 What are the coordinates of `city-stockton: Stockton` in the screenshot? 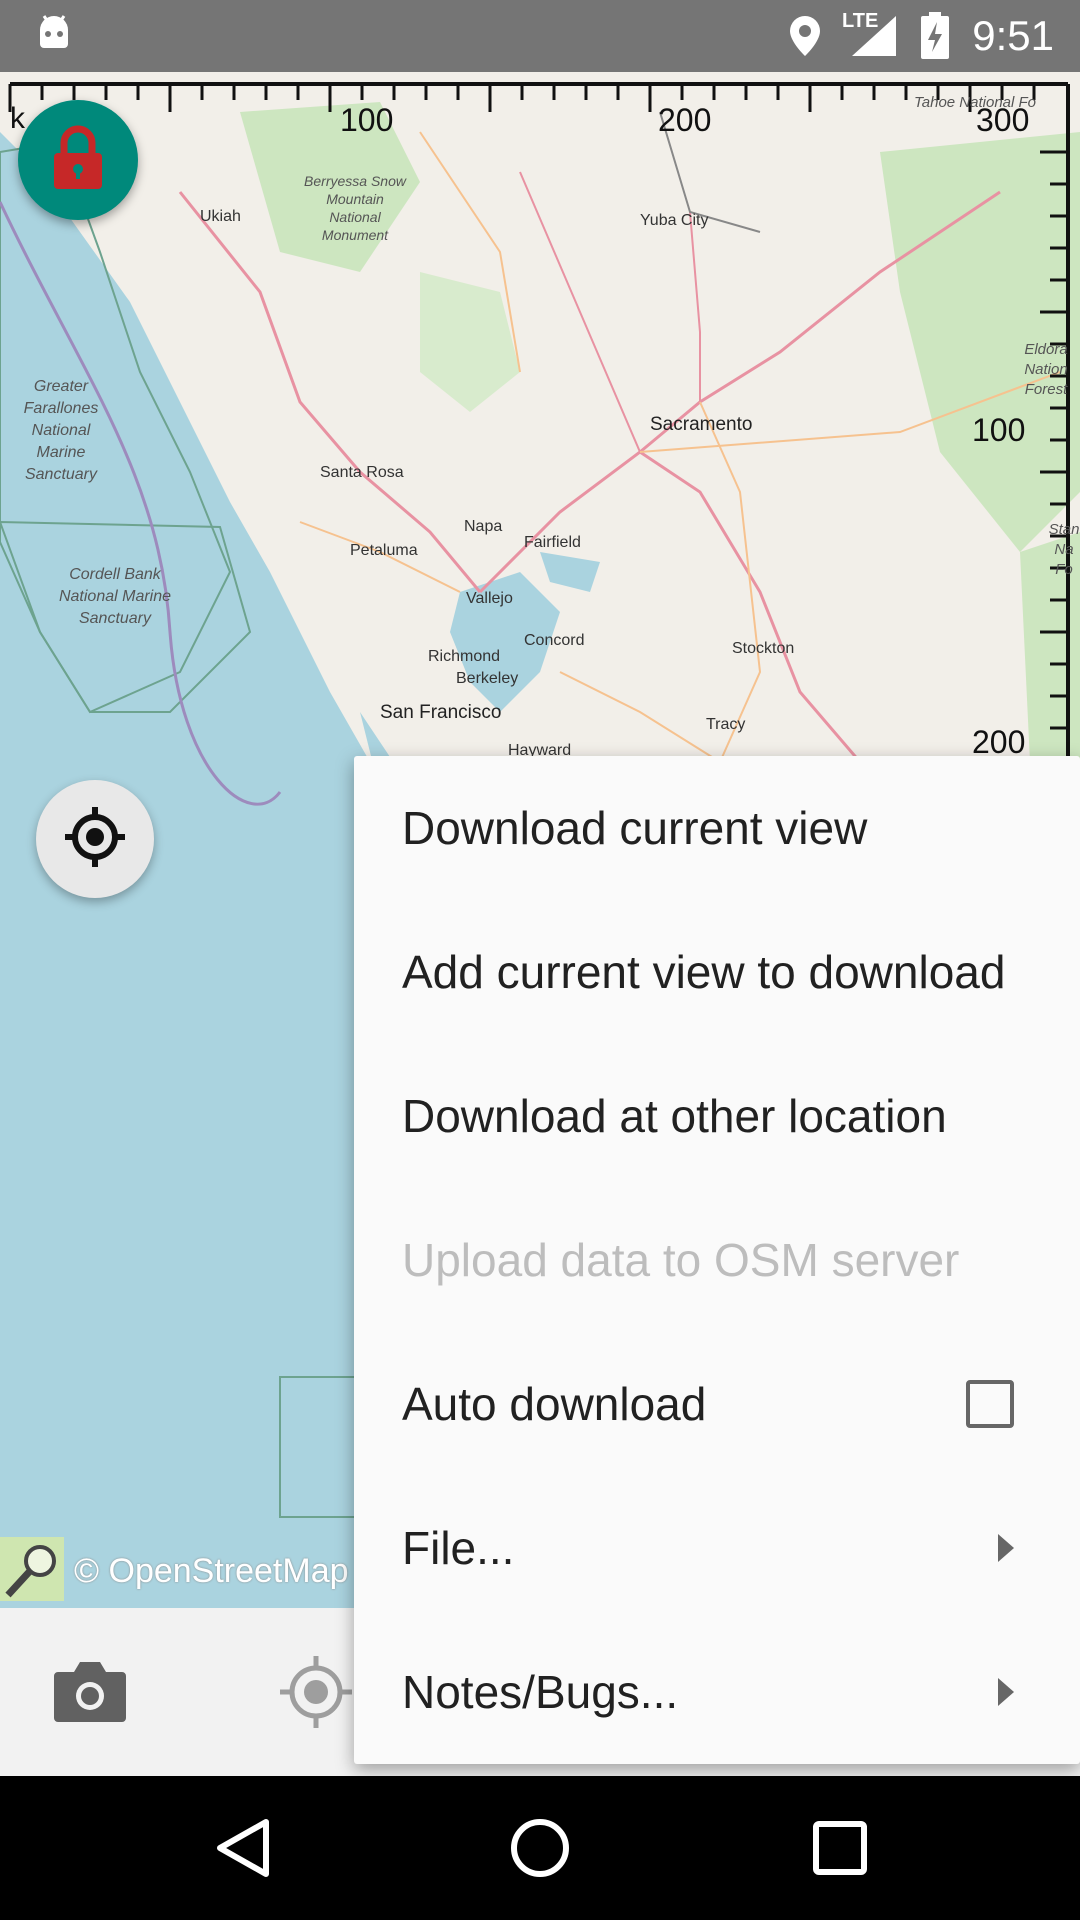 It's located at (763, 648).